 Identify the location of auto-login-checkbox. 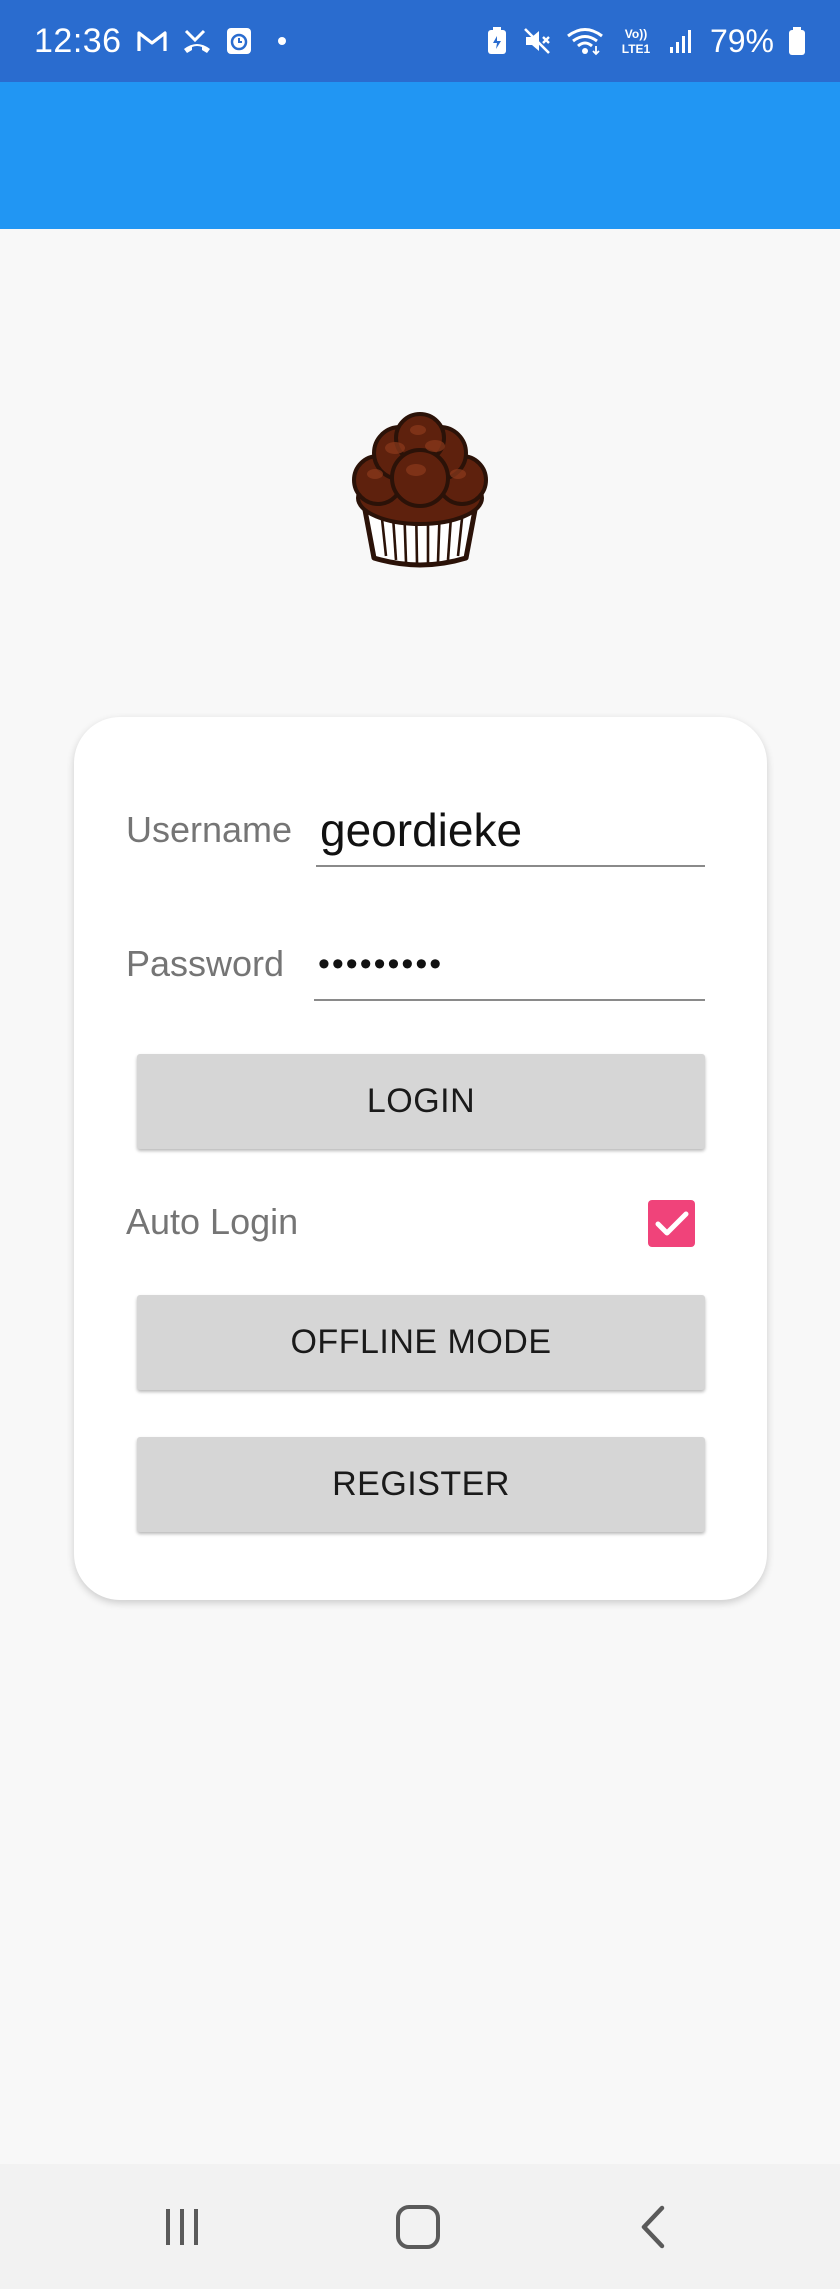
(671, 1223).